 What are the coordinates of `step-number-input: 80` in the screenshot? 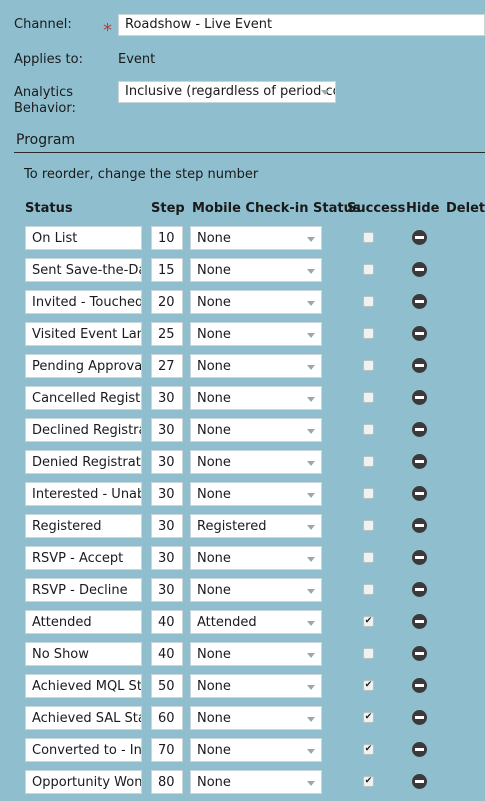 It's located at (167, 782).